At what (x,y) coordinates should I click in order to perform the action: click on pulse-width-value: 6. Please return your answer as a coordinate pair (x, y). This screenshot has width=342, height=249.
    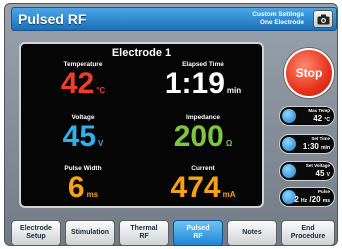
    Looking at the image, I should click on (76, 187).